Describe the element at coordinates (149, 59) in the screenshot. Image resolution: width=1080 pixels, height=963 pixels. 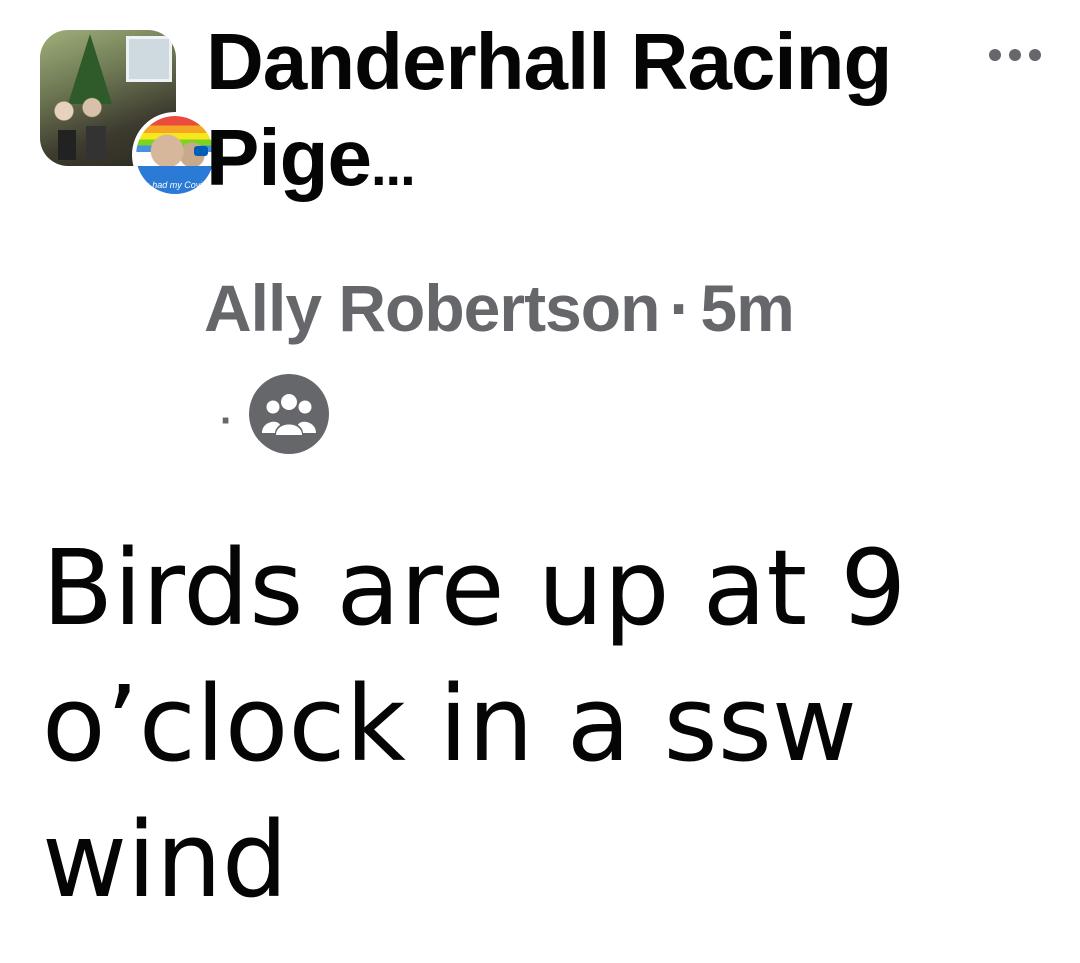
I see `window-shape` at that location.